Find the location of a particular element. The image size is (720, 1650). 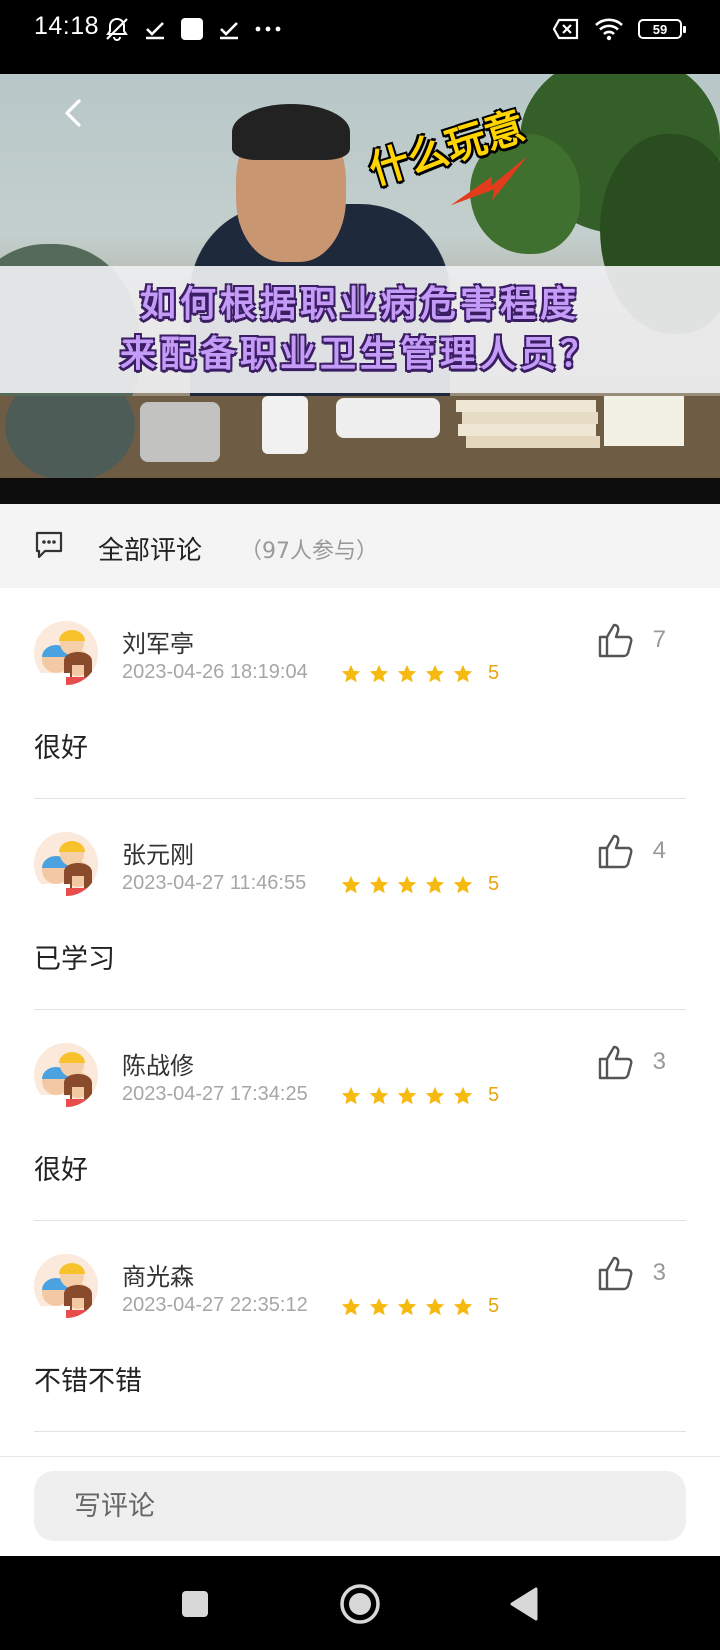

comments-title: 全部评论 is located at coordinates (150, 551).